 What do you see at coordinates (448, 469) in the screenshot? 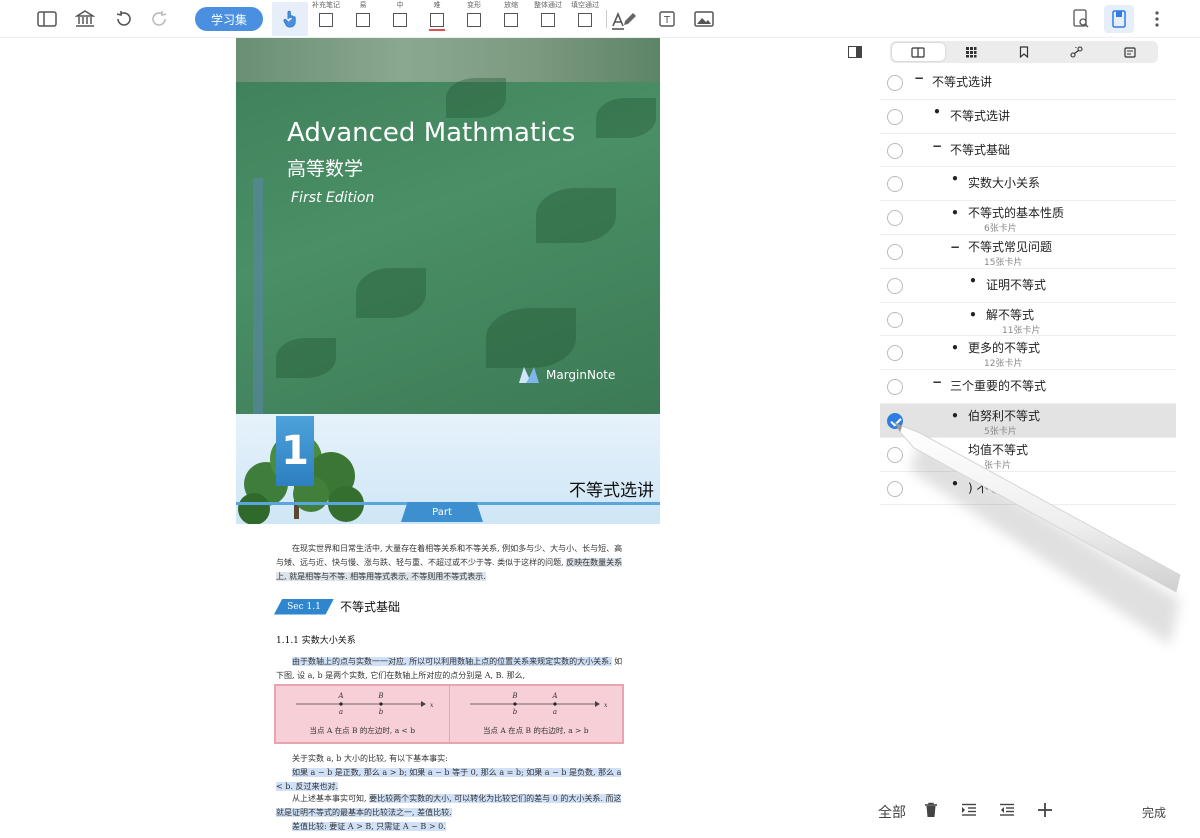
I see `chapter-header: 1 不等式选讲 Part` at bounding box center [448, 469].